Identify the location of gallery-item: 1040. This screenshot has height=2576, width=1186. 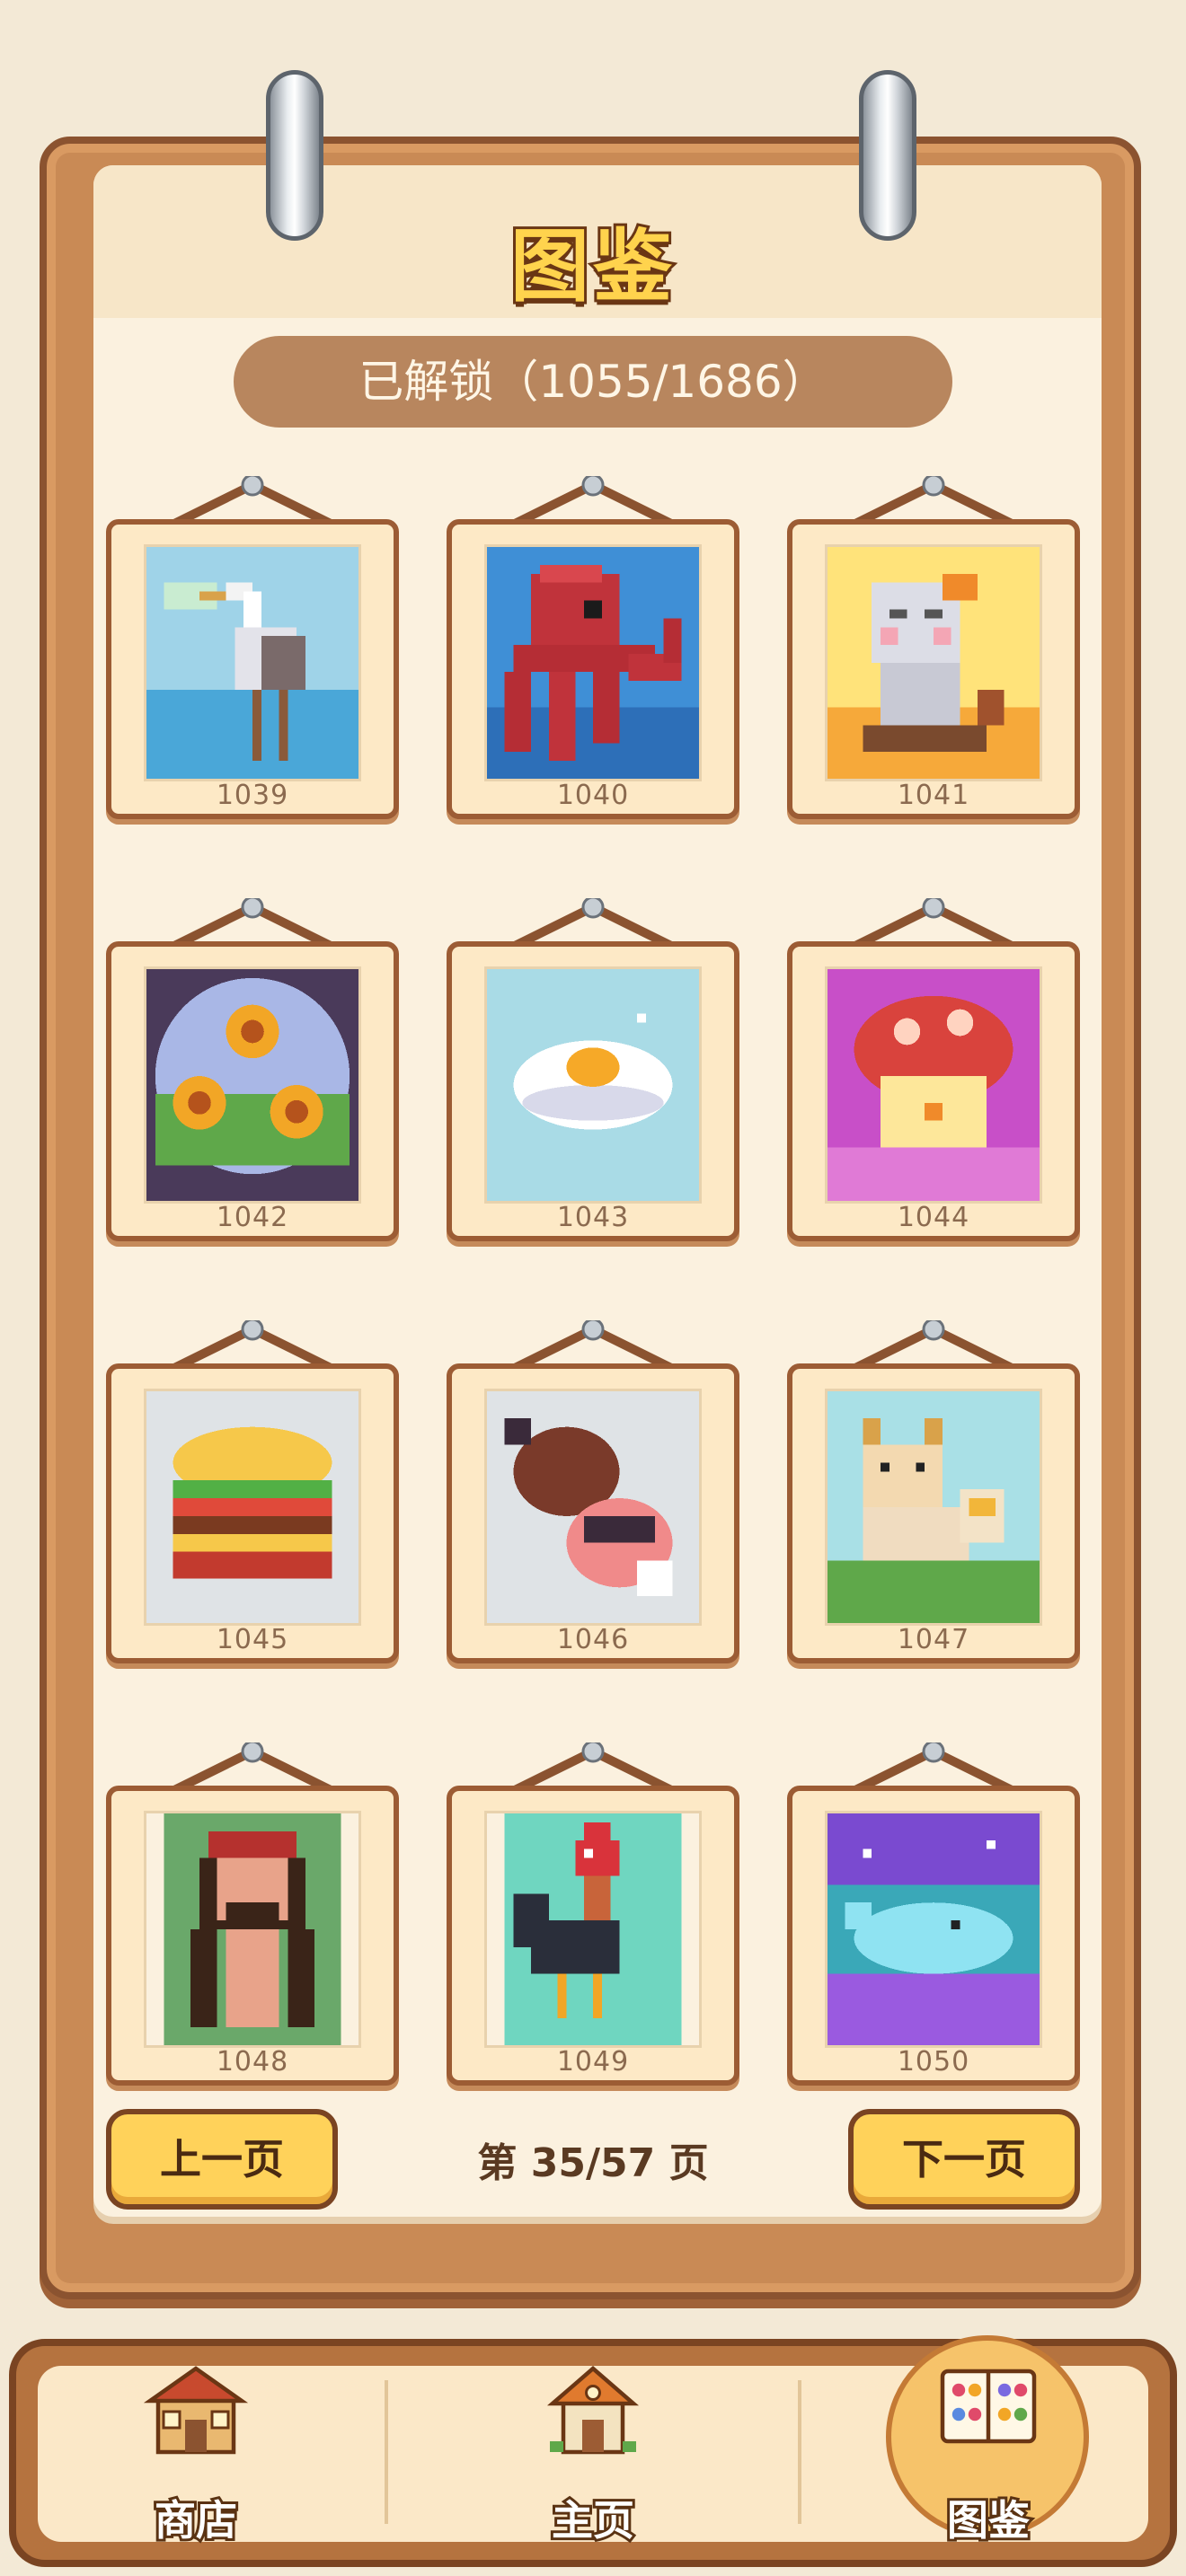
(593, 648).